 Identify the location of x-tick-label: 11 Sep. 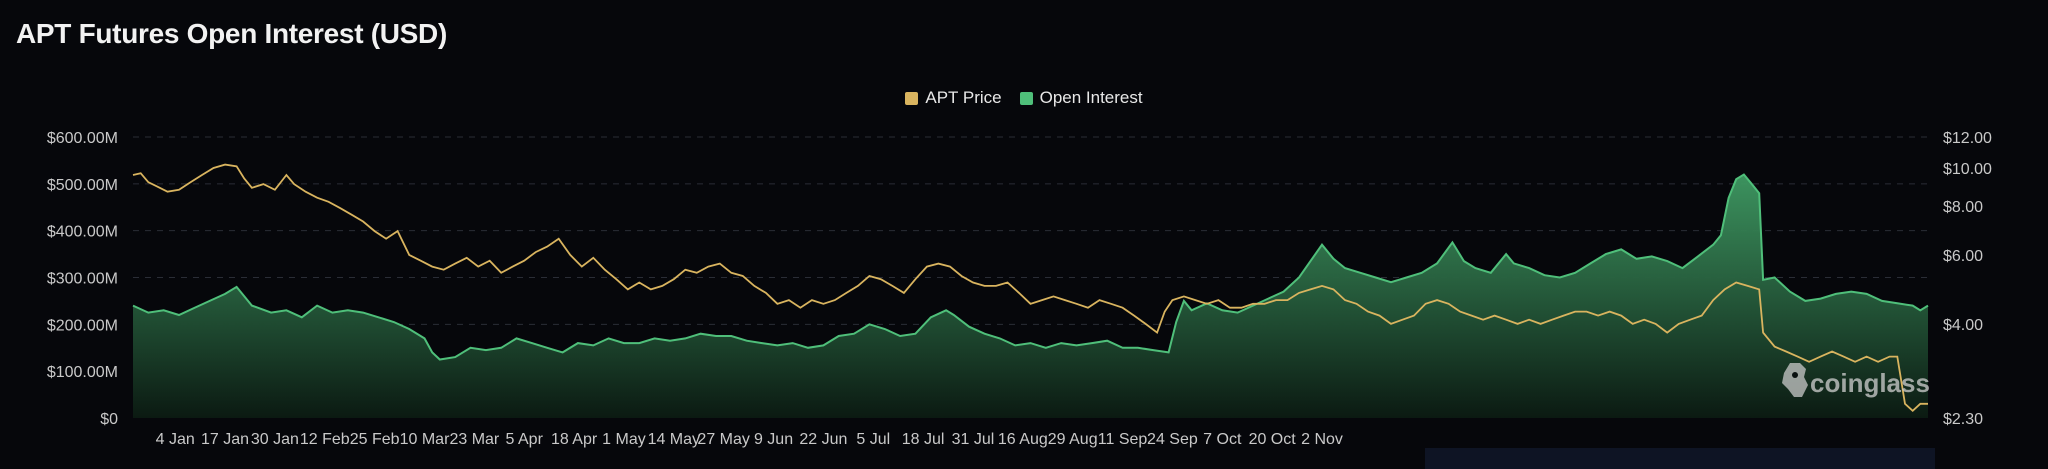
(1123, 439).